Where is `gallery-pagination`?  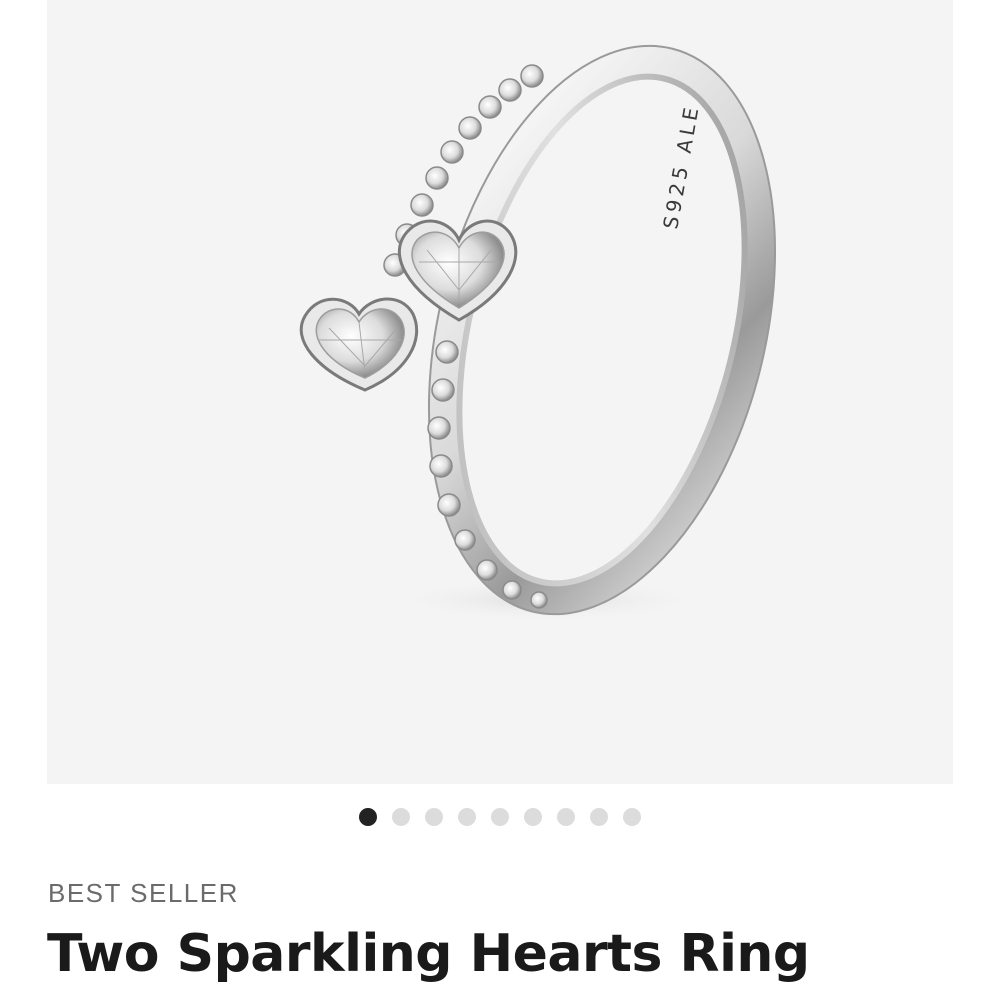 gallery-pagination is located at coordinates (500, 817).